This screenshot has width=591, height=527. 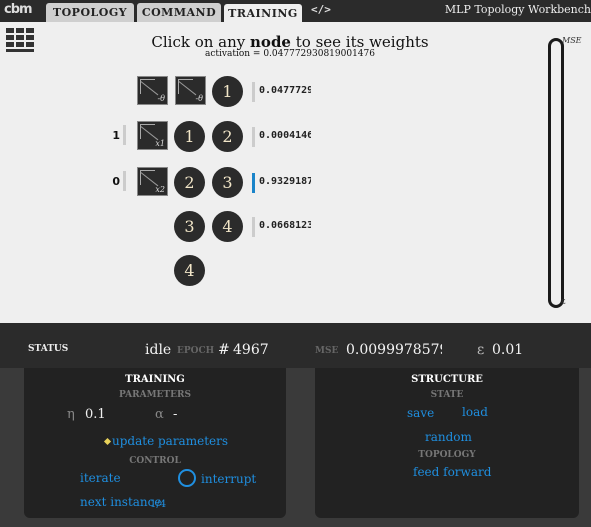 I want to click on interrupt-link: interrupt, so click(x=228, y=479).